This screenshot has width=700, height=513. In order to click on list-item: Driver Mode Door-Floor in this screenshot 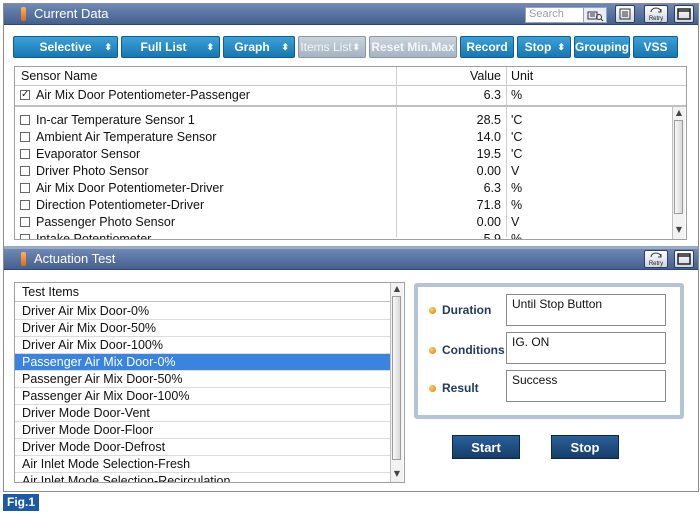, I will do `click(202, 430)`.